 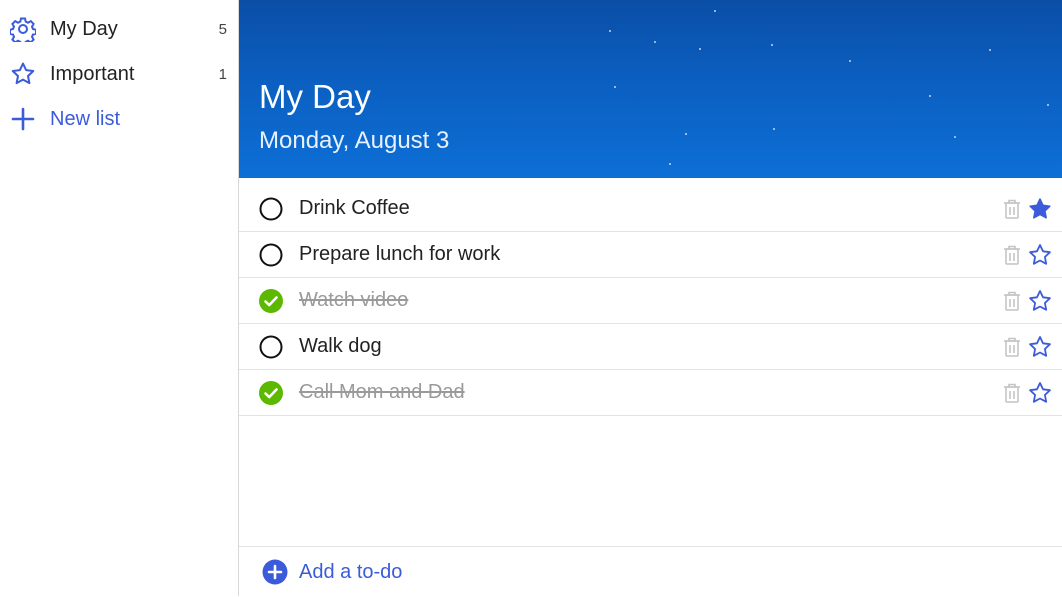 What do you see at coordinates (92, 73) in the screenshot?
I see `sidebar-item-label: Important` at bounding box center [92, 73].